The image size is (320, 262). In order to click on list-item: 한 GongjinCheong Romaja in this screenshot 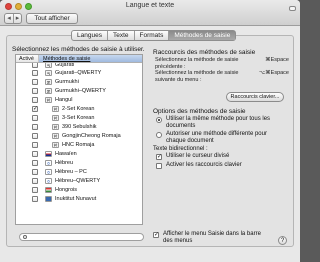, I will do `click(79, 135)`.